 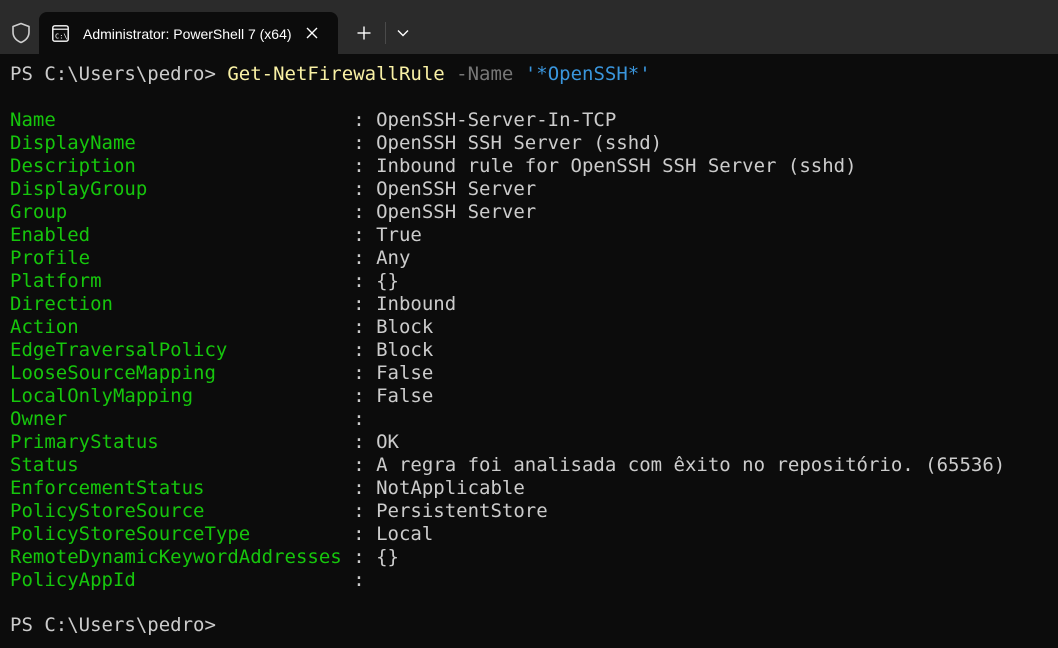 I want to click on property-name: Action, so click(x=44, y=327).